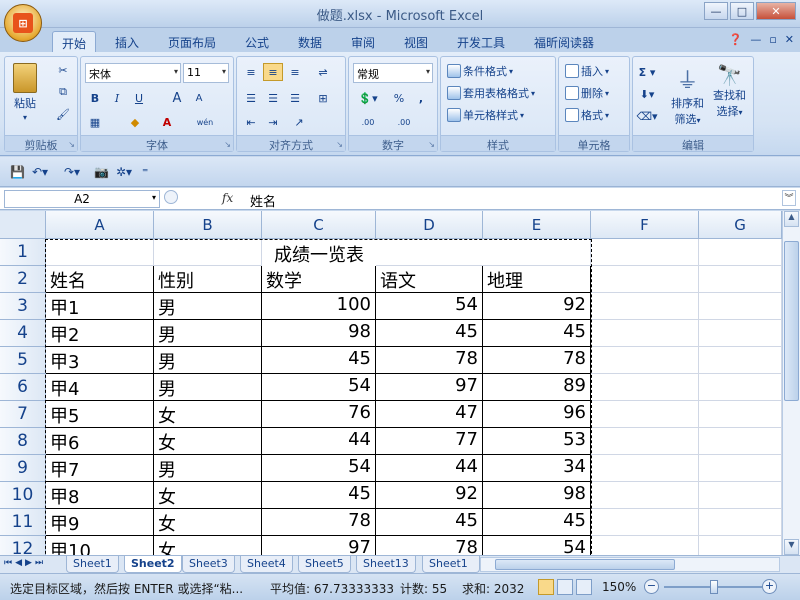 The height and width of the screenshot is (600, 800). I want to click on cell-geography: 98, so click(537, 495).